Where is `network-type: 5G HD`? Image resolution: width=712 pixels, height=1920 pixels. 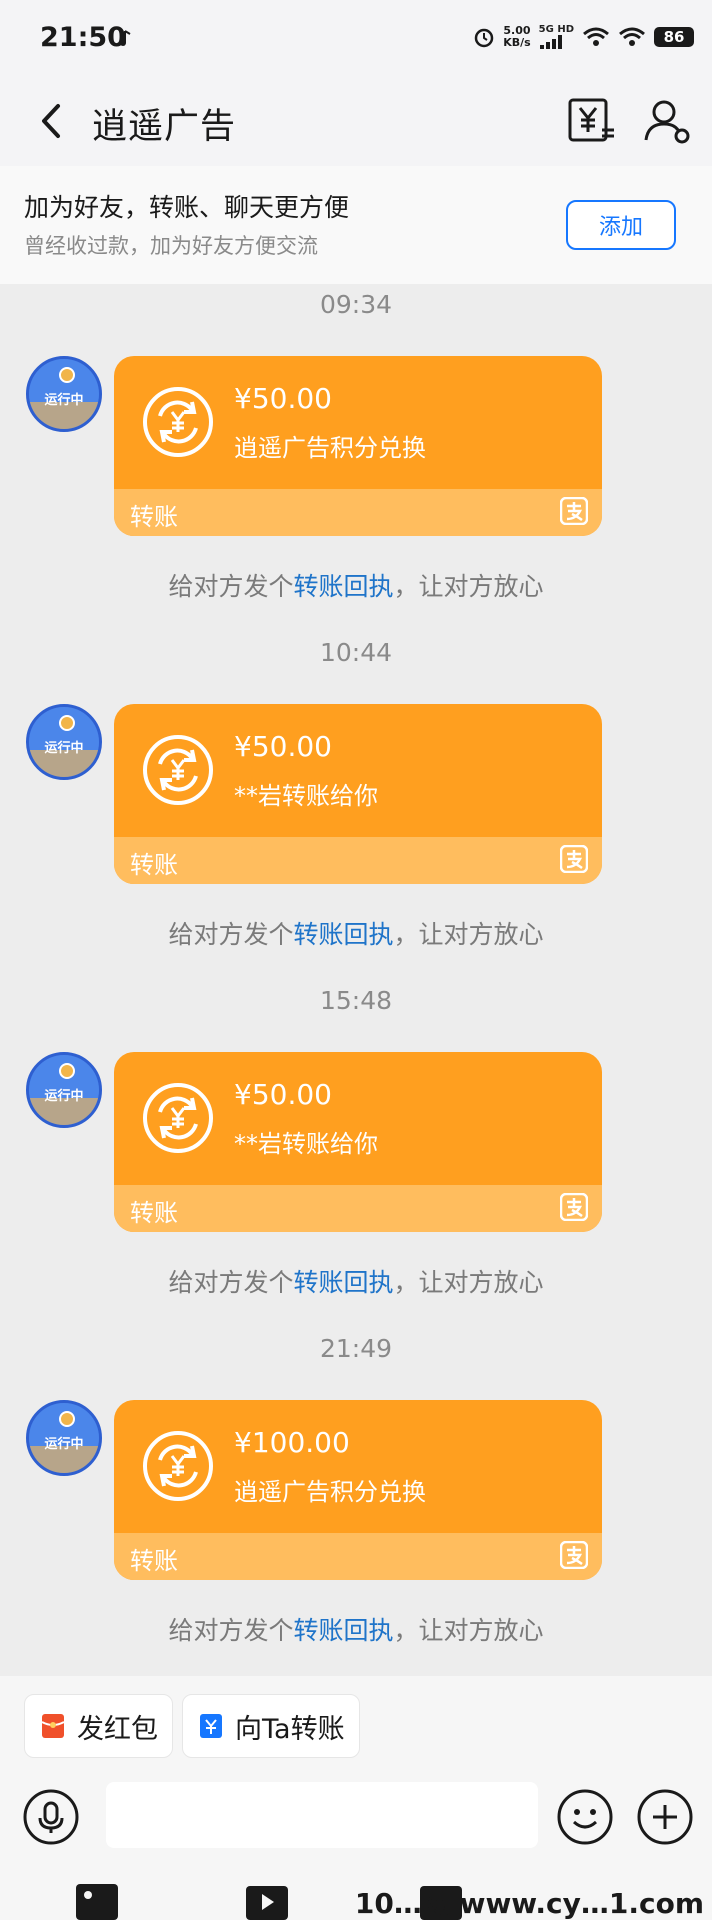 network-type: 5G HD is located at coordinates (556, 29).